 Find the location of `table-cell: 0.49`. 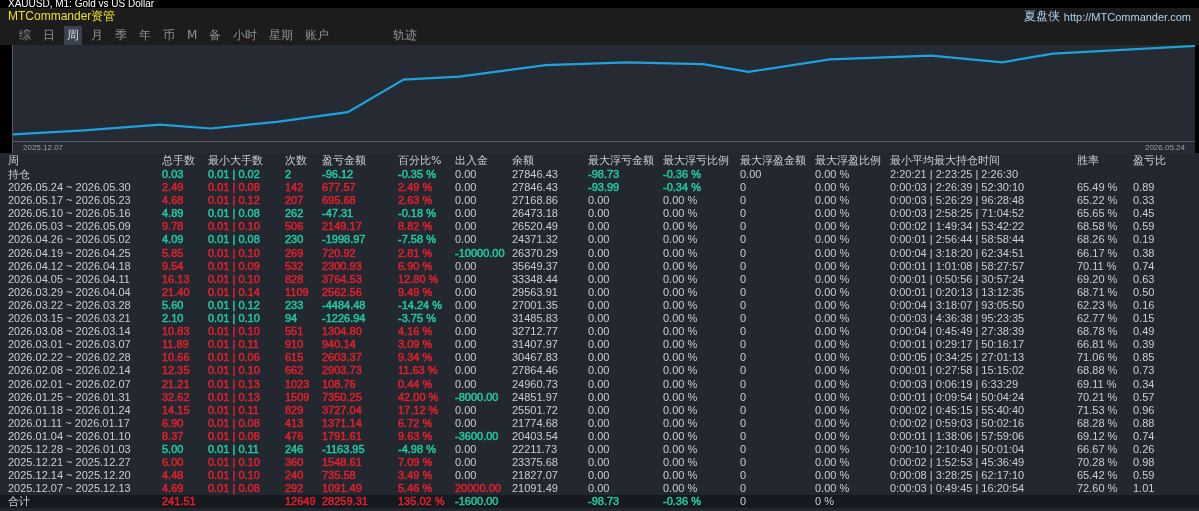

table-cell: 0.49 is located at coordinates (1144, 332).